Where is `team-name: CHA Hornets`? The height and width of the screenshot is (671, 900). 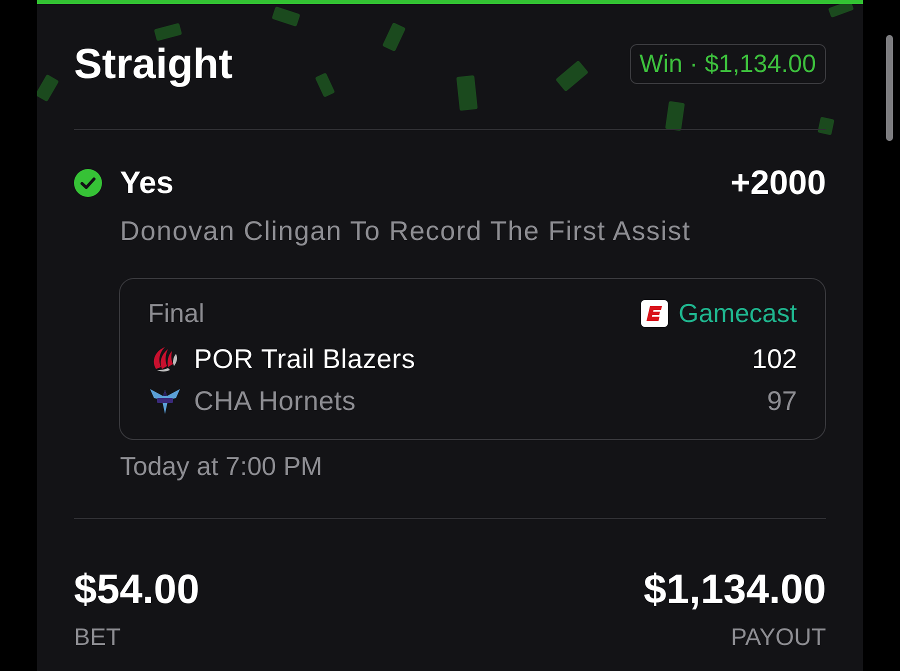
team-name: CHA Hornets is located at coordinates (275, 401).